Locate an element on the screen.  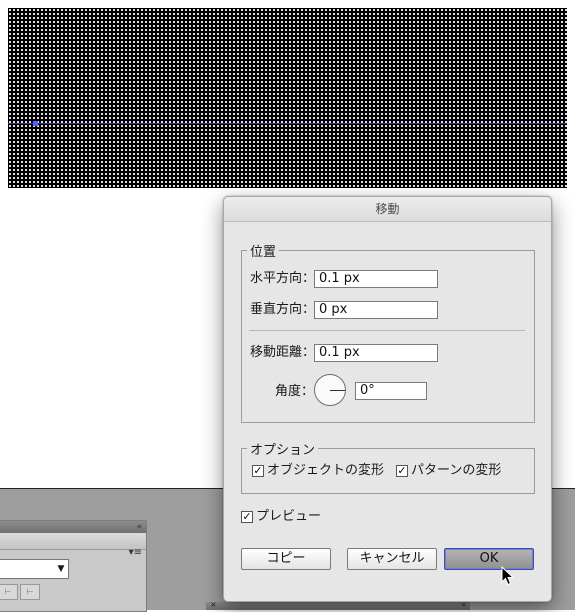
mouse-cursor-icon is located at coordinates (508, 576).